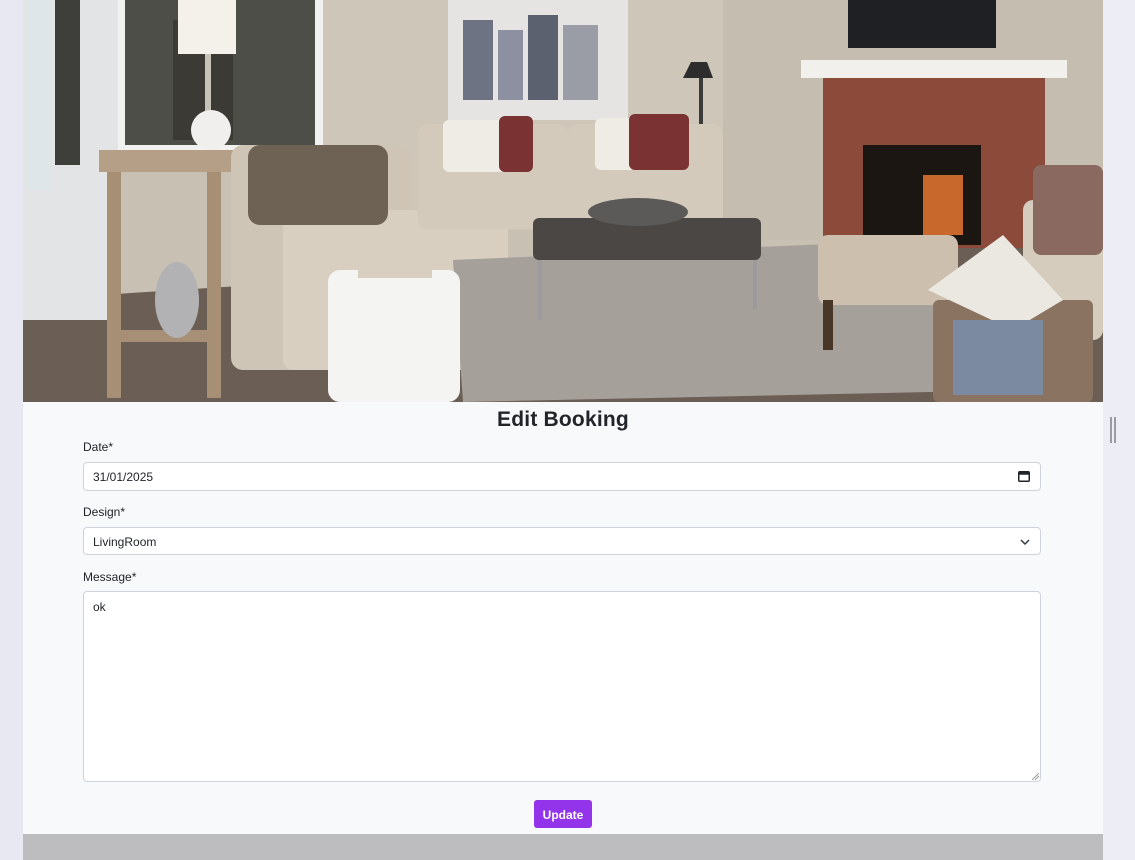 This screenshot has width=1135, height=860. Describe the element at coordinates (563, 814) in the screenshot. I see `update-button: Update` at that location.